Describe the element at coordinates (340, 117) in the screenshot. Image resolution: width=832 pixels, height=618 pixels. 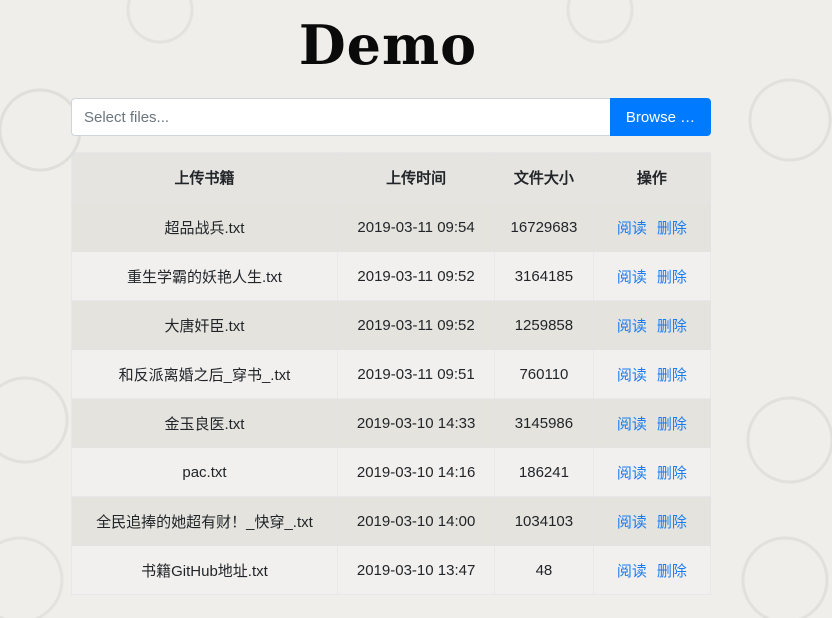
I see `file-select-input` at that location.